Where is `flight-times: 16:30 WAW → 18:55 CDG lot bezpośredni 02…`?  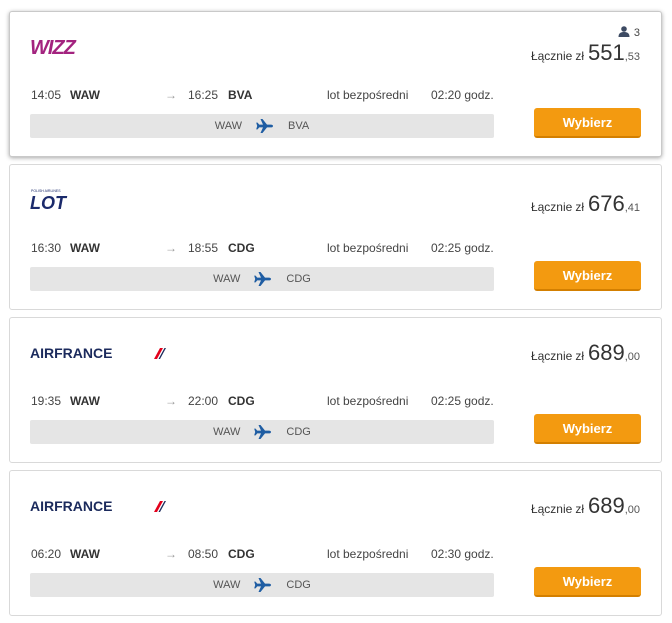 flight-times: 16:30 WAW → 18:55 CDG lot bezpośredni 02… is located at coordinates (335, 249).